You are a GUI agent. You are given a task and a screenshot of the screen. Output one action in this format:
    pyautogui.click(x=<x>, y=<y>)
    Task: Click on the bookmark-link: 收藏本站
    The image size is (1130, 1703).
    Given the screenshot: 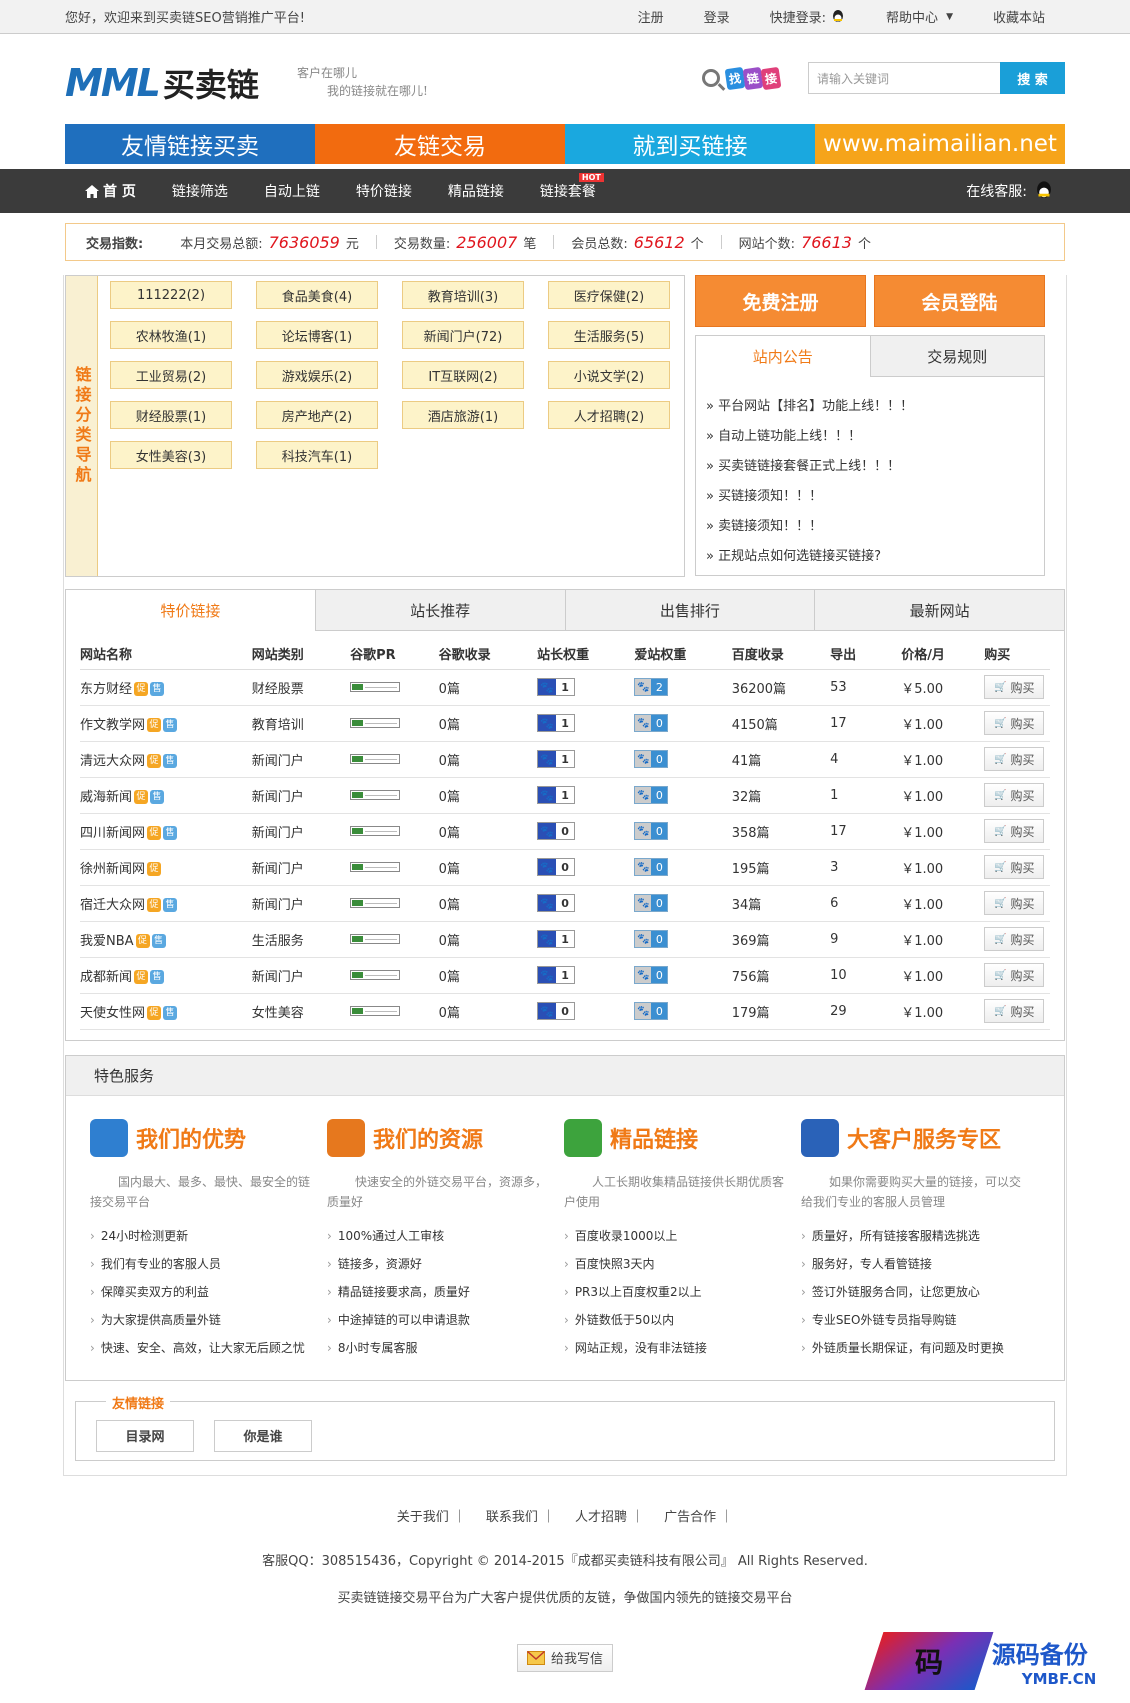 What is the action you would take?
    pyautogui.click(x=1019, y=16)
    